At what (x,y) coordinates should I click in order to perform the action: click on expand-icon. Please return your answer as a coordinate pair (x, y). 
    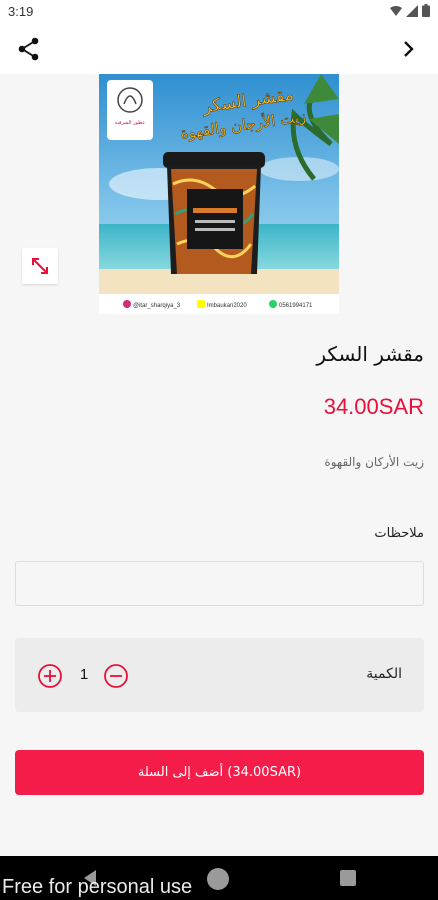
    Looking at the image, I should click on (40, 266).